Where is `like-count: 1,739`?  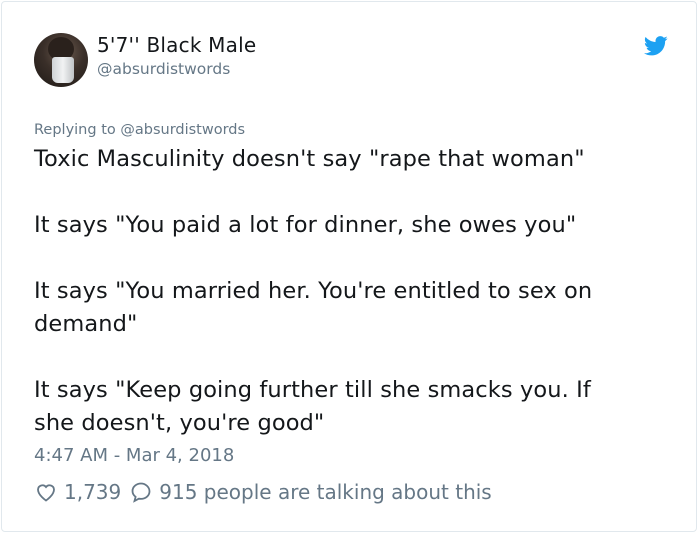 like-count: 1,739 is located at coordinates (92, 492).